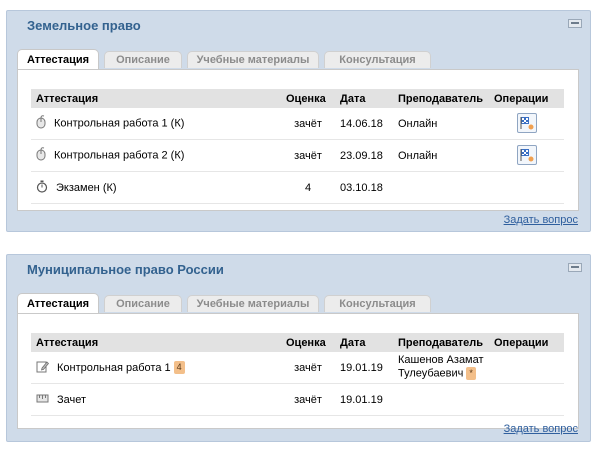  I want to click on table-row: Зачет зачёт 19.01.19, so click(297, 399).